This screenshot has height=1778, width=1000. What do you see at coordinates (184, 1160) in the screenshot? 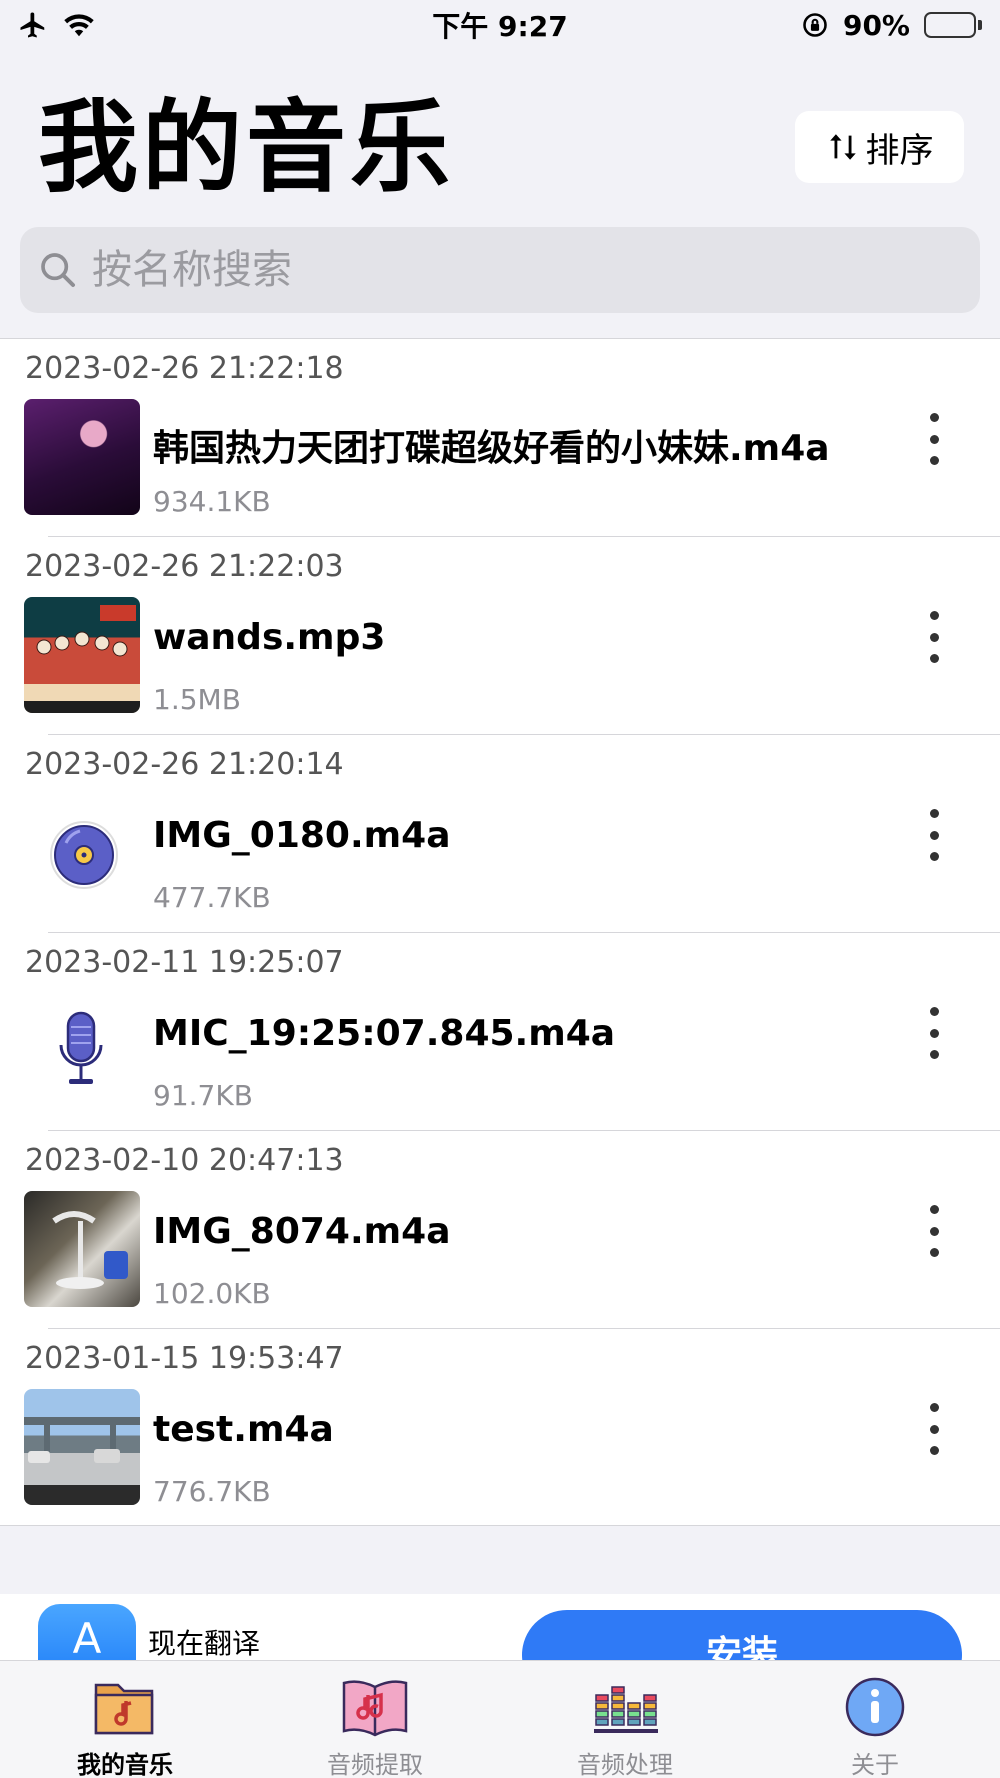
I see `item-date: 2023-02-10 20:47:13` at bounding box center [184, 1160].